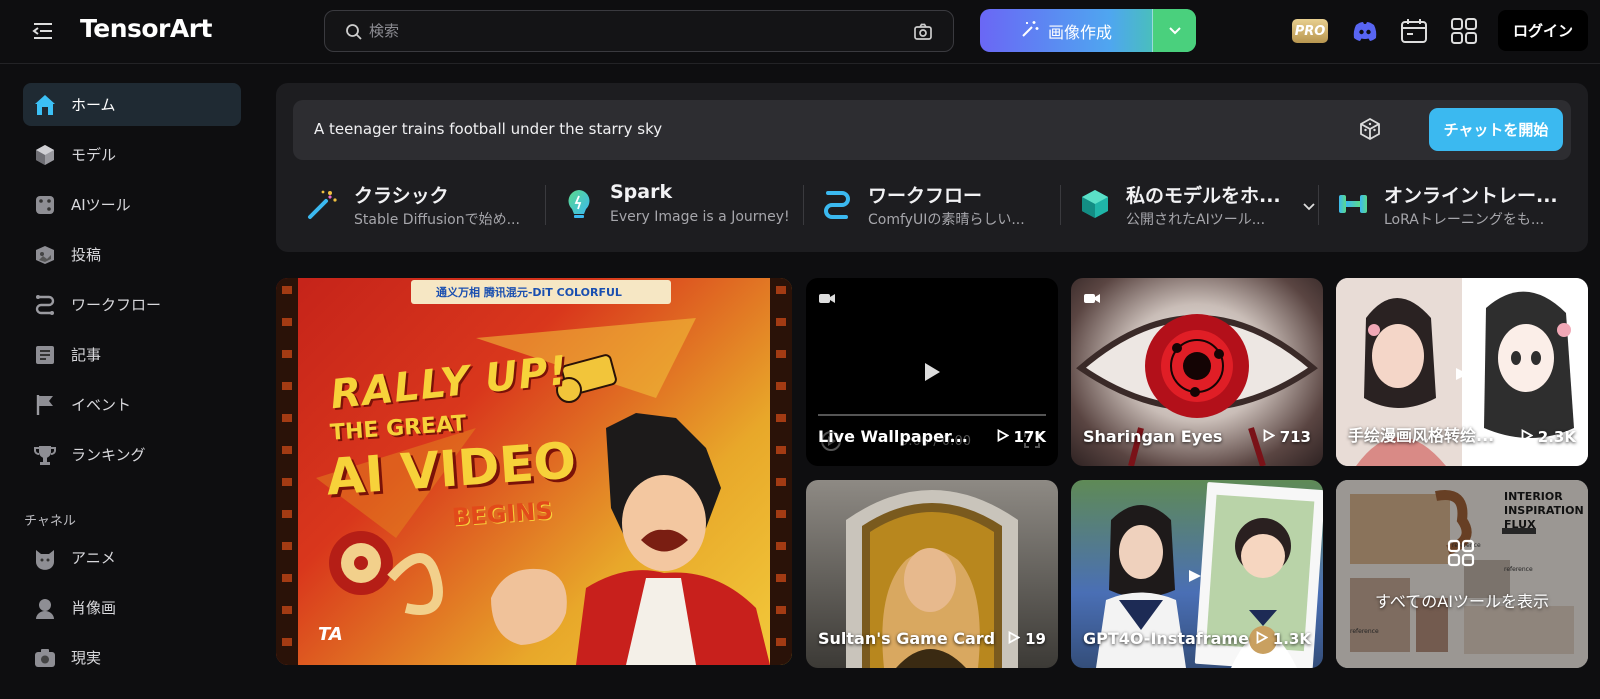 Image resolution: width=1600 pixels, height=699 pixels. Describe the element at coordinates (1543, 30) in the screenshot. I see `login-button: ログイン` at that location.